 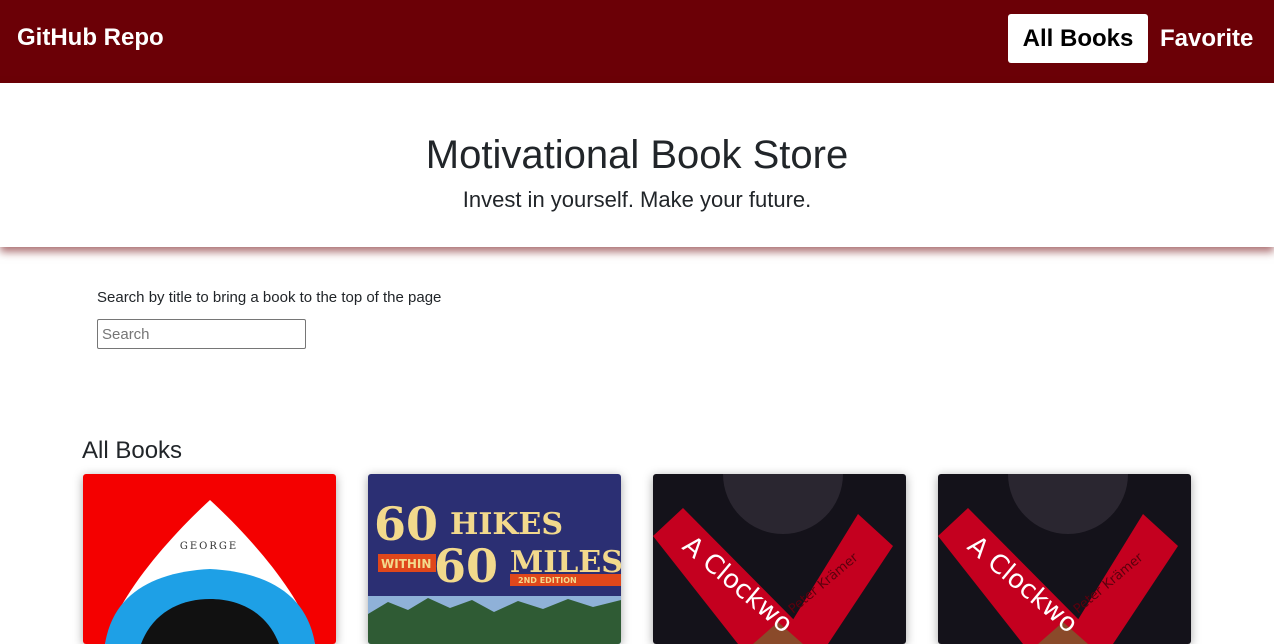 I want to click on book-cover-image: GEORGE, so click(x=209, y=559).